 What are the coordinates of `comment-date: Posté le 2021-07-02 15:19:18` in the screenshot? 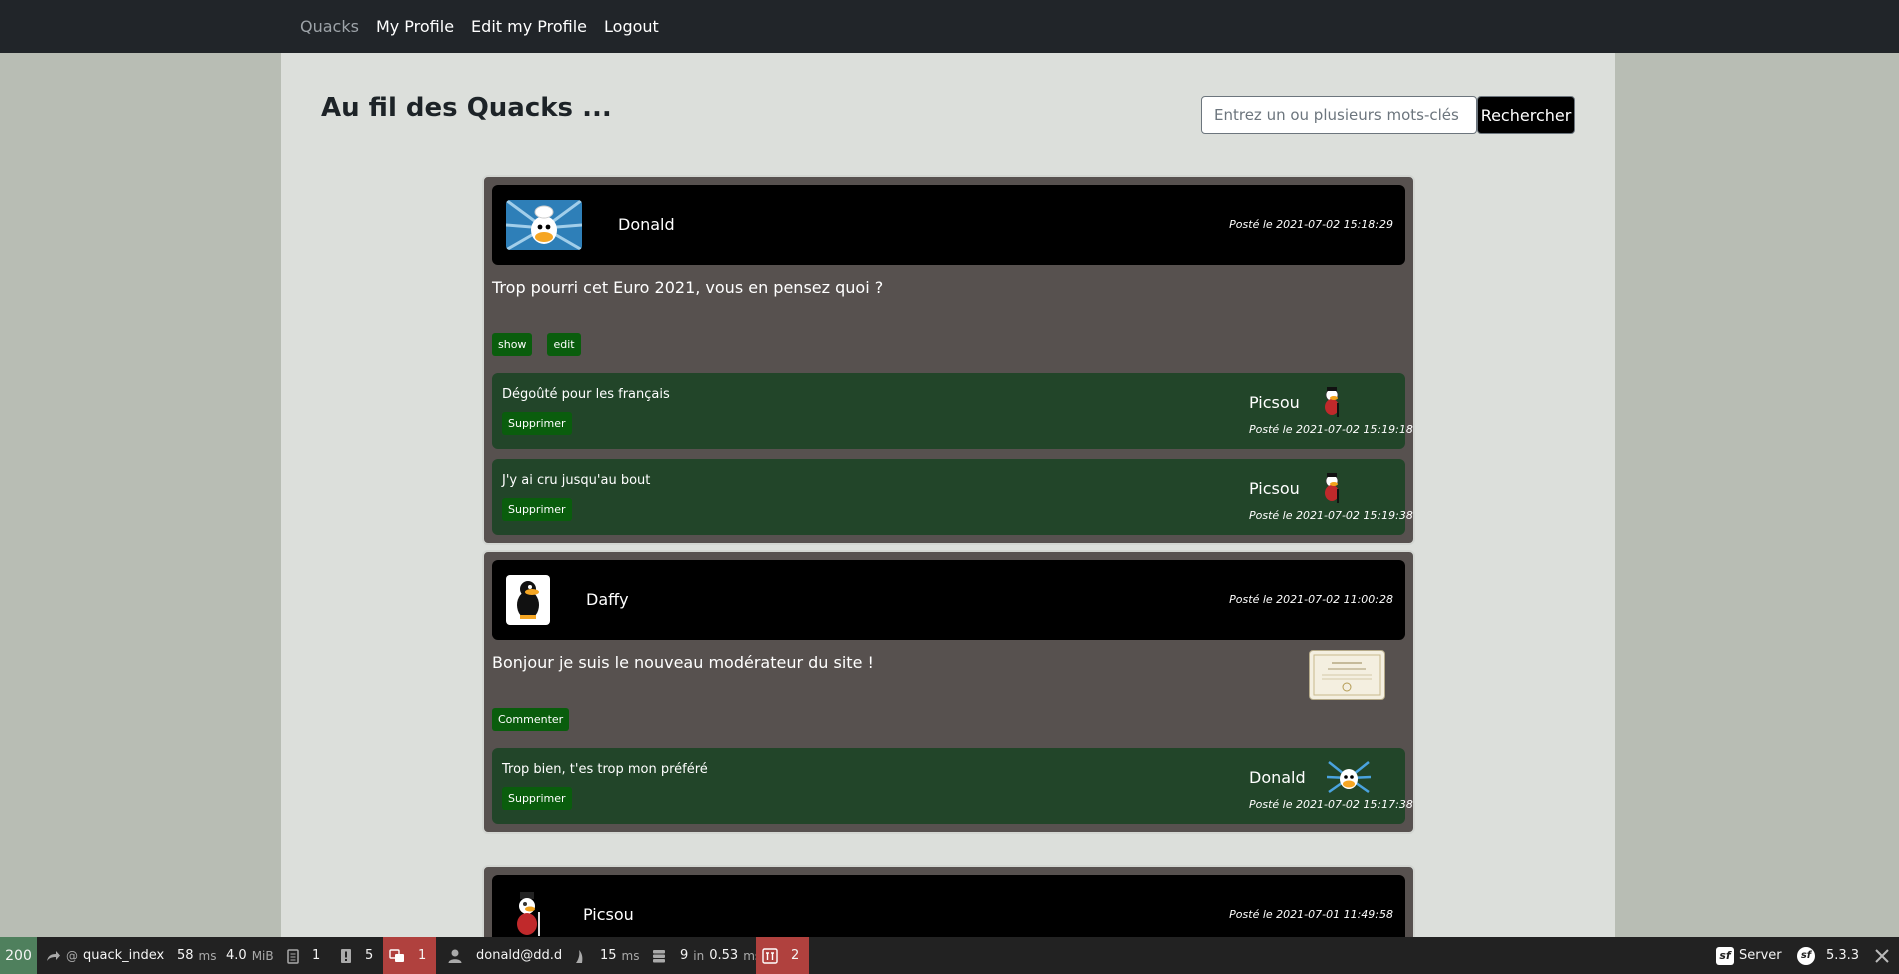 It's located at (1331, 429).